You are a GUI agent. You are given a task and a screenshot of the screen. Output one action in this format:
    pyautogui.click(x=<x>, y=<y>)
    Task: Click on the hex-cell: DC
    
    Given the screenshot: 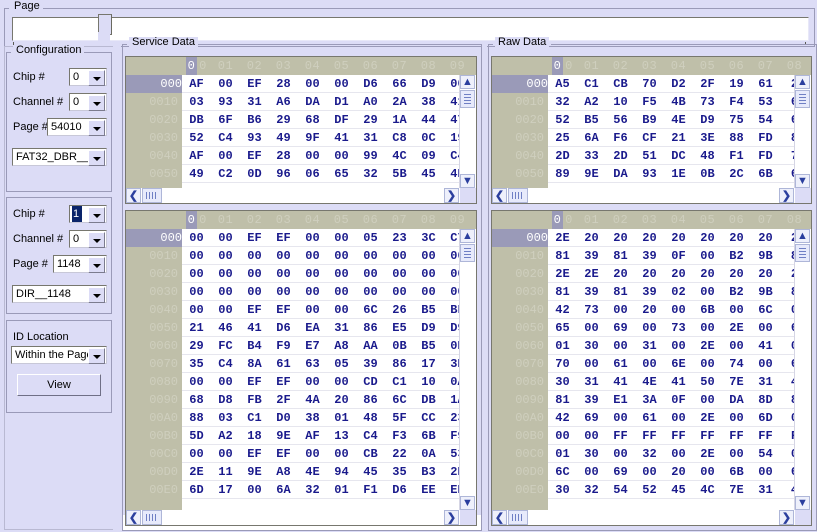 What is the action you would take?
    pyautogui.click(x=678, y=156)
    